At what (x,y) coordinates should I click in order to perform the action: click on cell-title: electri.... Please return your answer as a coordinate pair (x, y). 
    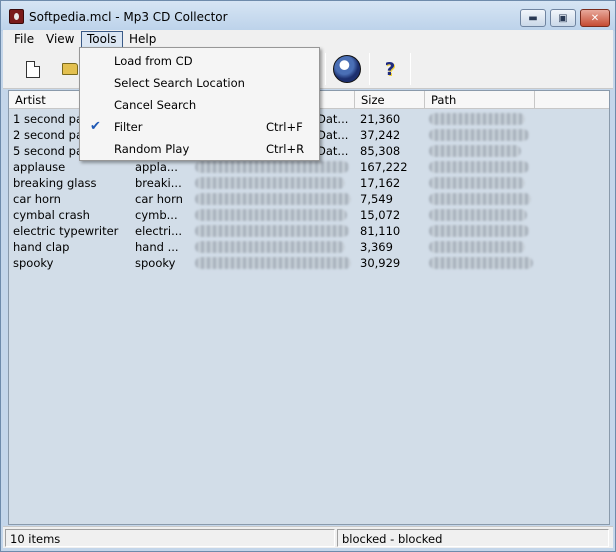
    Looking at the image, I should click on (159, 231).